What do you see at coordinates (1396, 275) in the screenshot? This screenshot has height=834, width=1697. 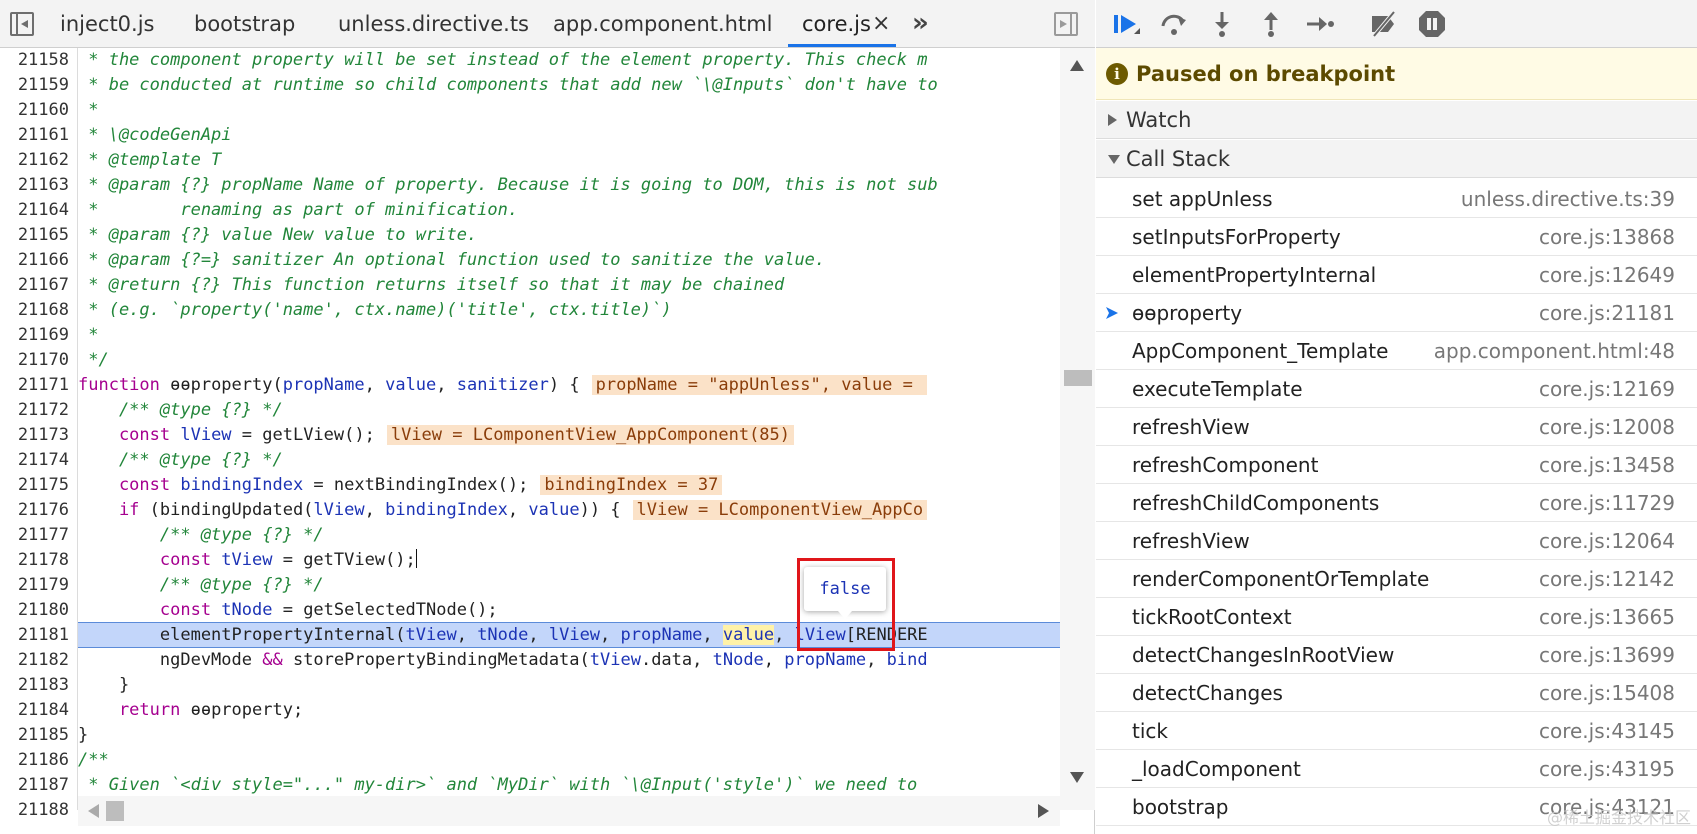 I see `call-frame: elementPropertyInternal core.js:12649` at bounding box center [1396, 275].